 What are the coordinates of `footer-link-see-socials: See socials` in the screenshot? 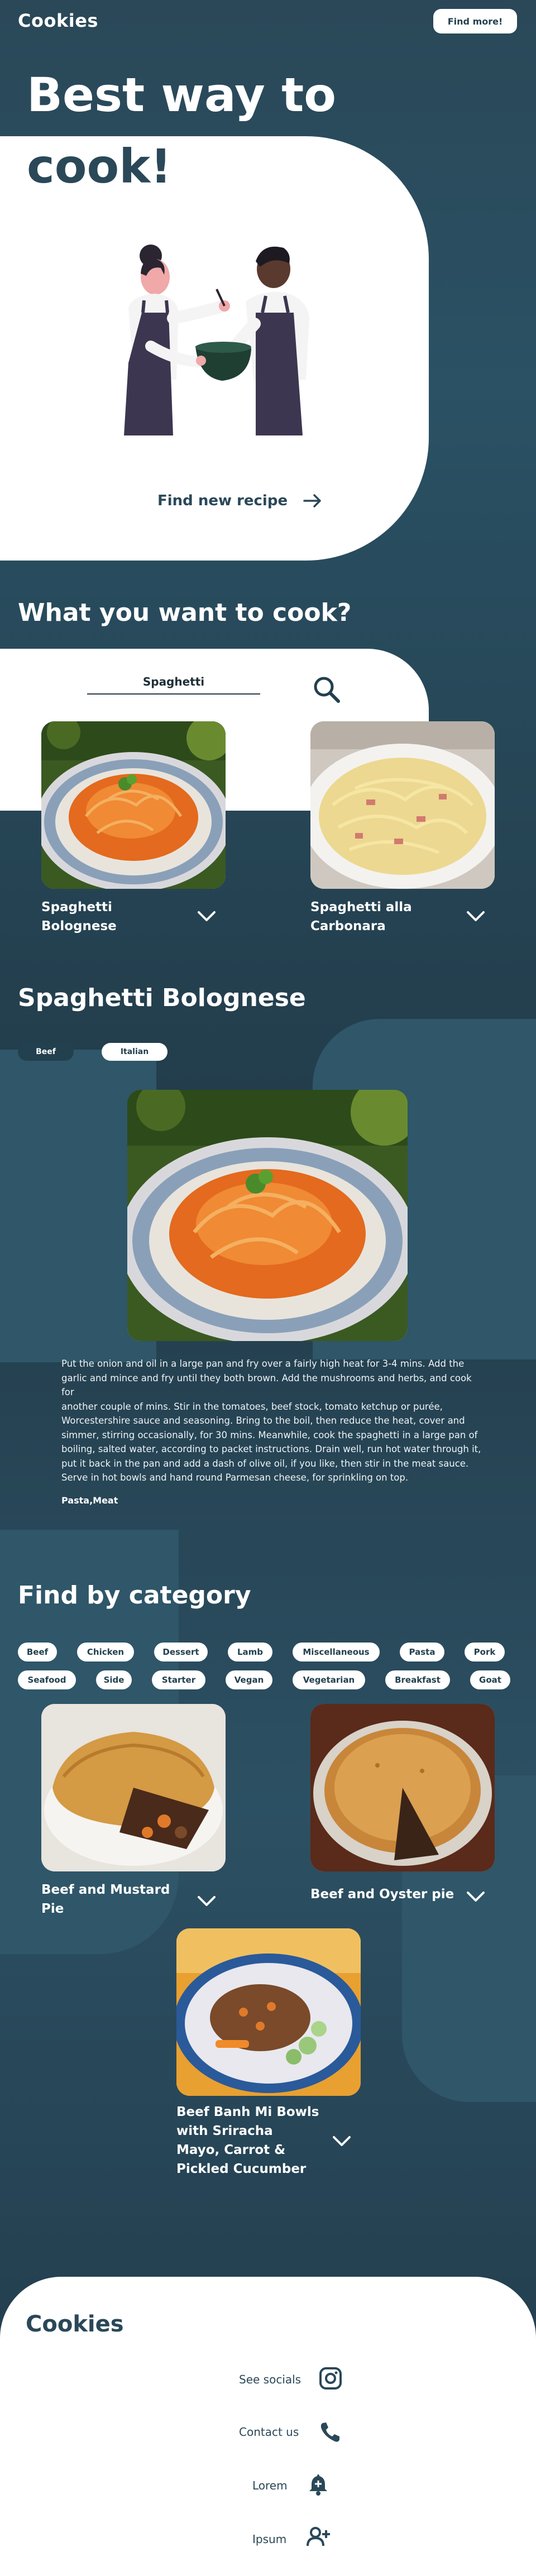 It's located at (270, 2379).